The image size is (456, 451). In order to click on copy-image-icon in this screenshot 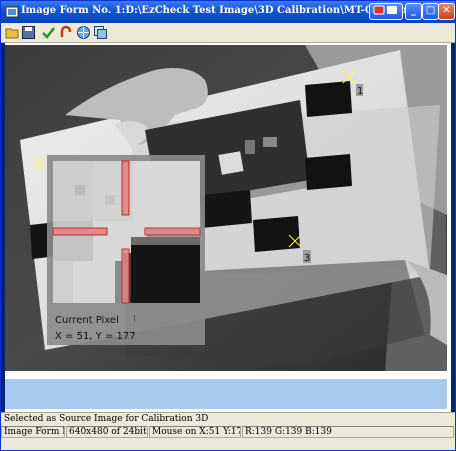, I will do `click(100, 32)`.